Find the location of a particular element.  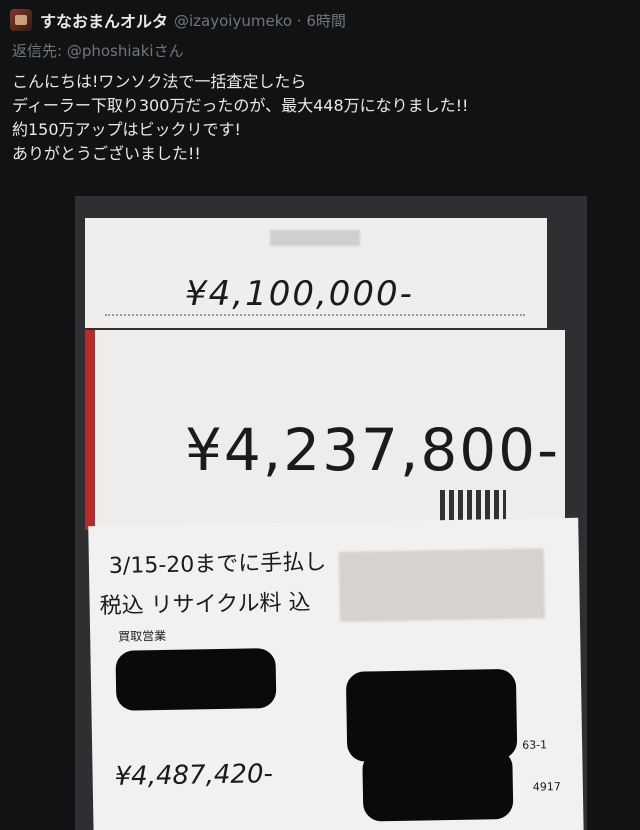

post-text-line: ディーラー下取り300万だったのが、最大448万になりました!! is located at coordinates (240, 105).